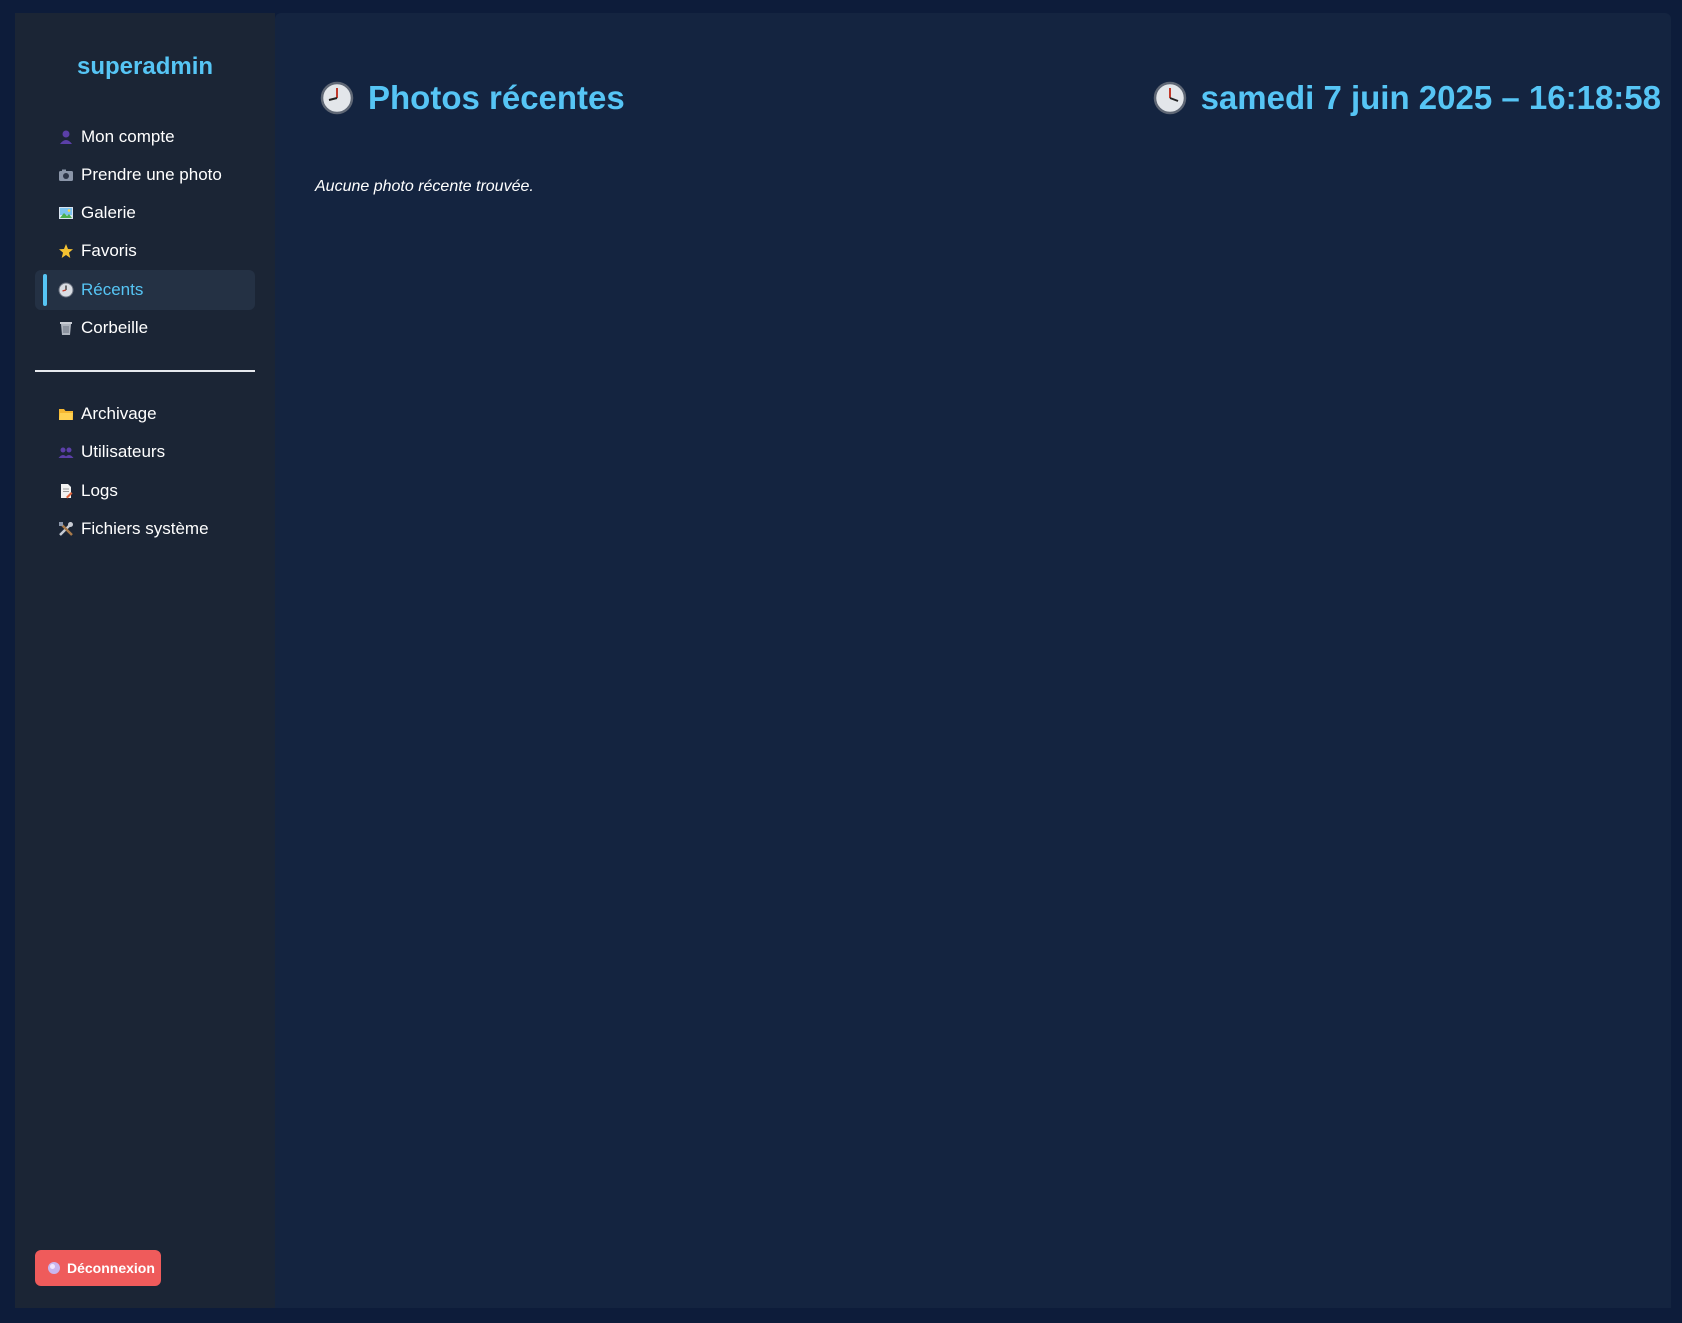 This screenshot has height=1323, width=1682. What do you see at coordinates (128, 136) in the screenshot?
I see `sidebar-item-label: Mon compte` at bounding box center [128, 136].